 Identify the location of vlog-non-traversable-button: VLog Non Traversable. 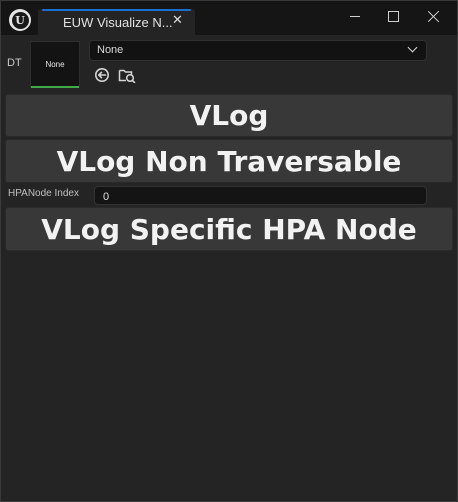
(229, 161).